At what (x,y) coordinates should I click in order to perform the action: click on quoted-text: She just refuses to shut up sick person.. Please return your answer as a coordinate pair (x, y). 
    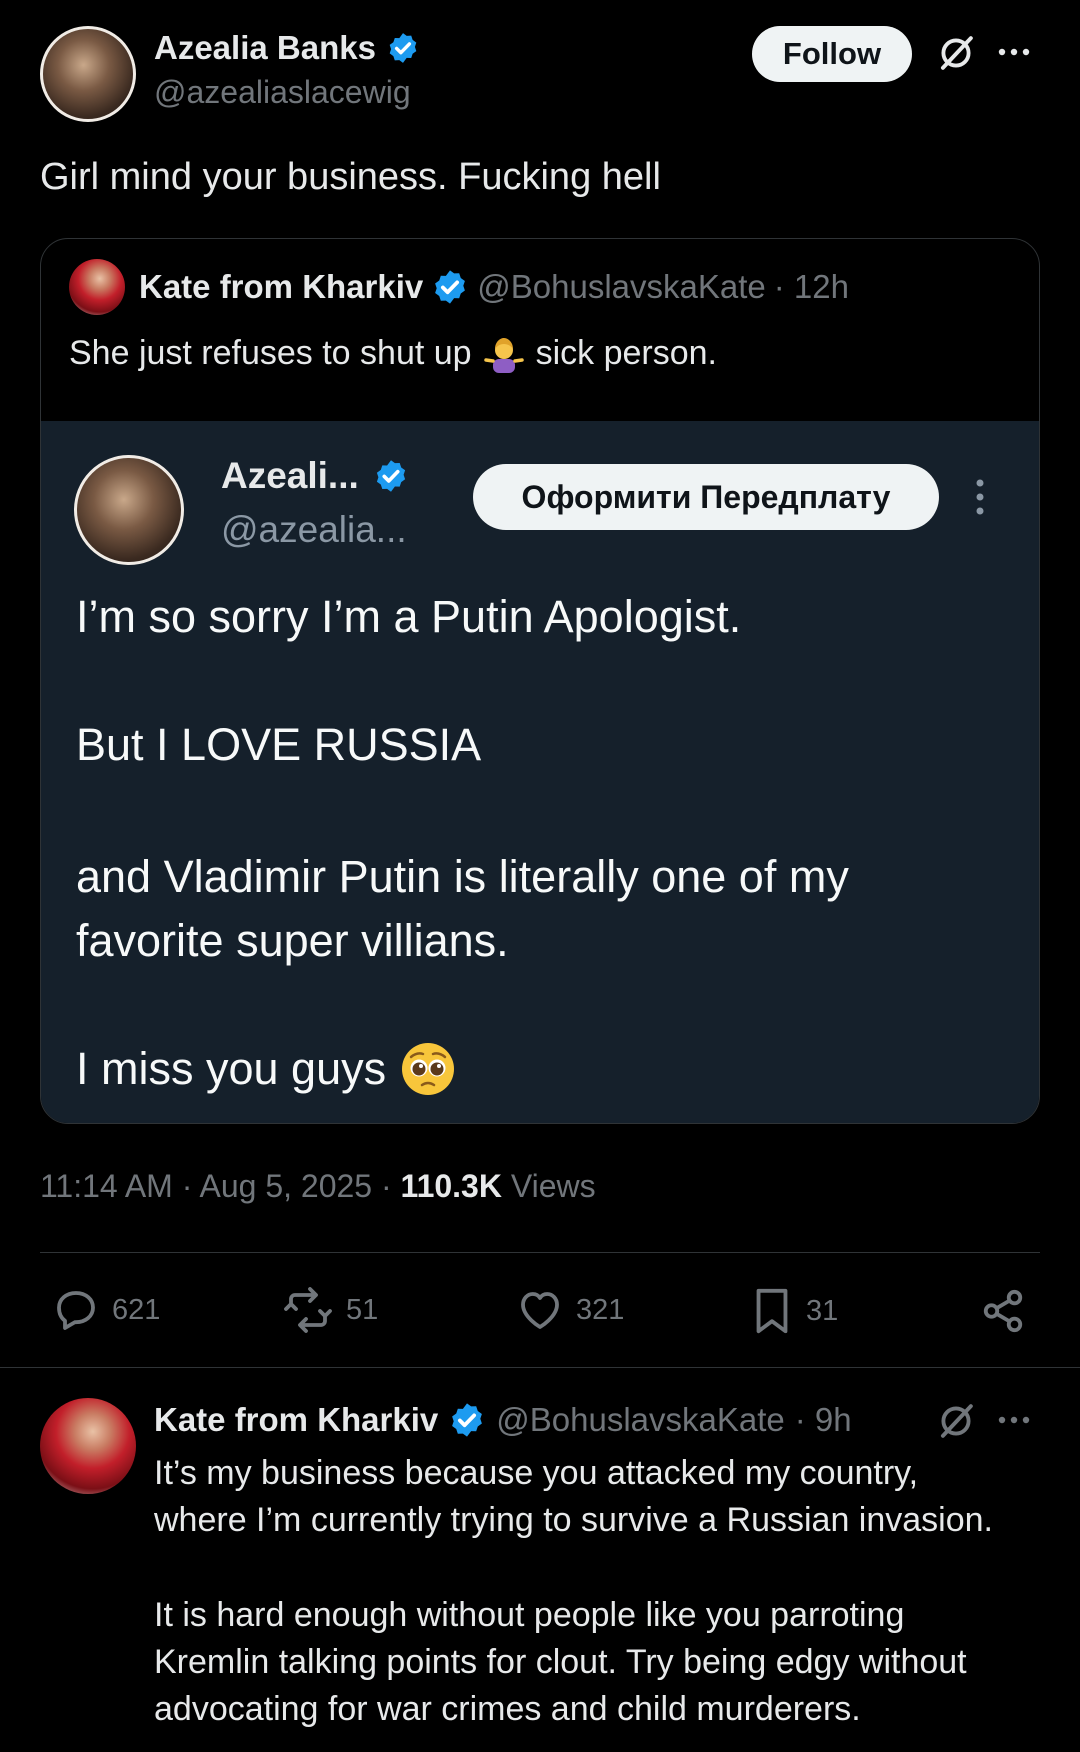
    Looking at the image, I should click on (393, 353).